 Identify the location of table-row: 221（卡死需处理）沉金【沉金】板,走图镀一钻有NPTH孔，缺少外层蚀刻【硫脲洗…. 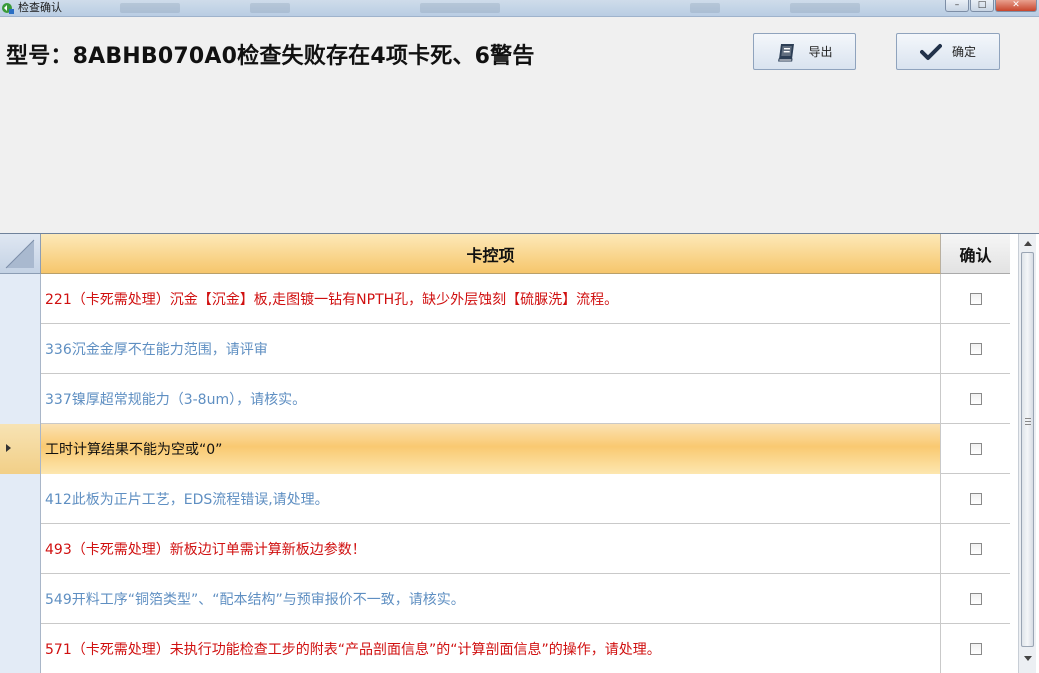
(505, 299).